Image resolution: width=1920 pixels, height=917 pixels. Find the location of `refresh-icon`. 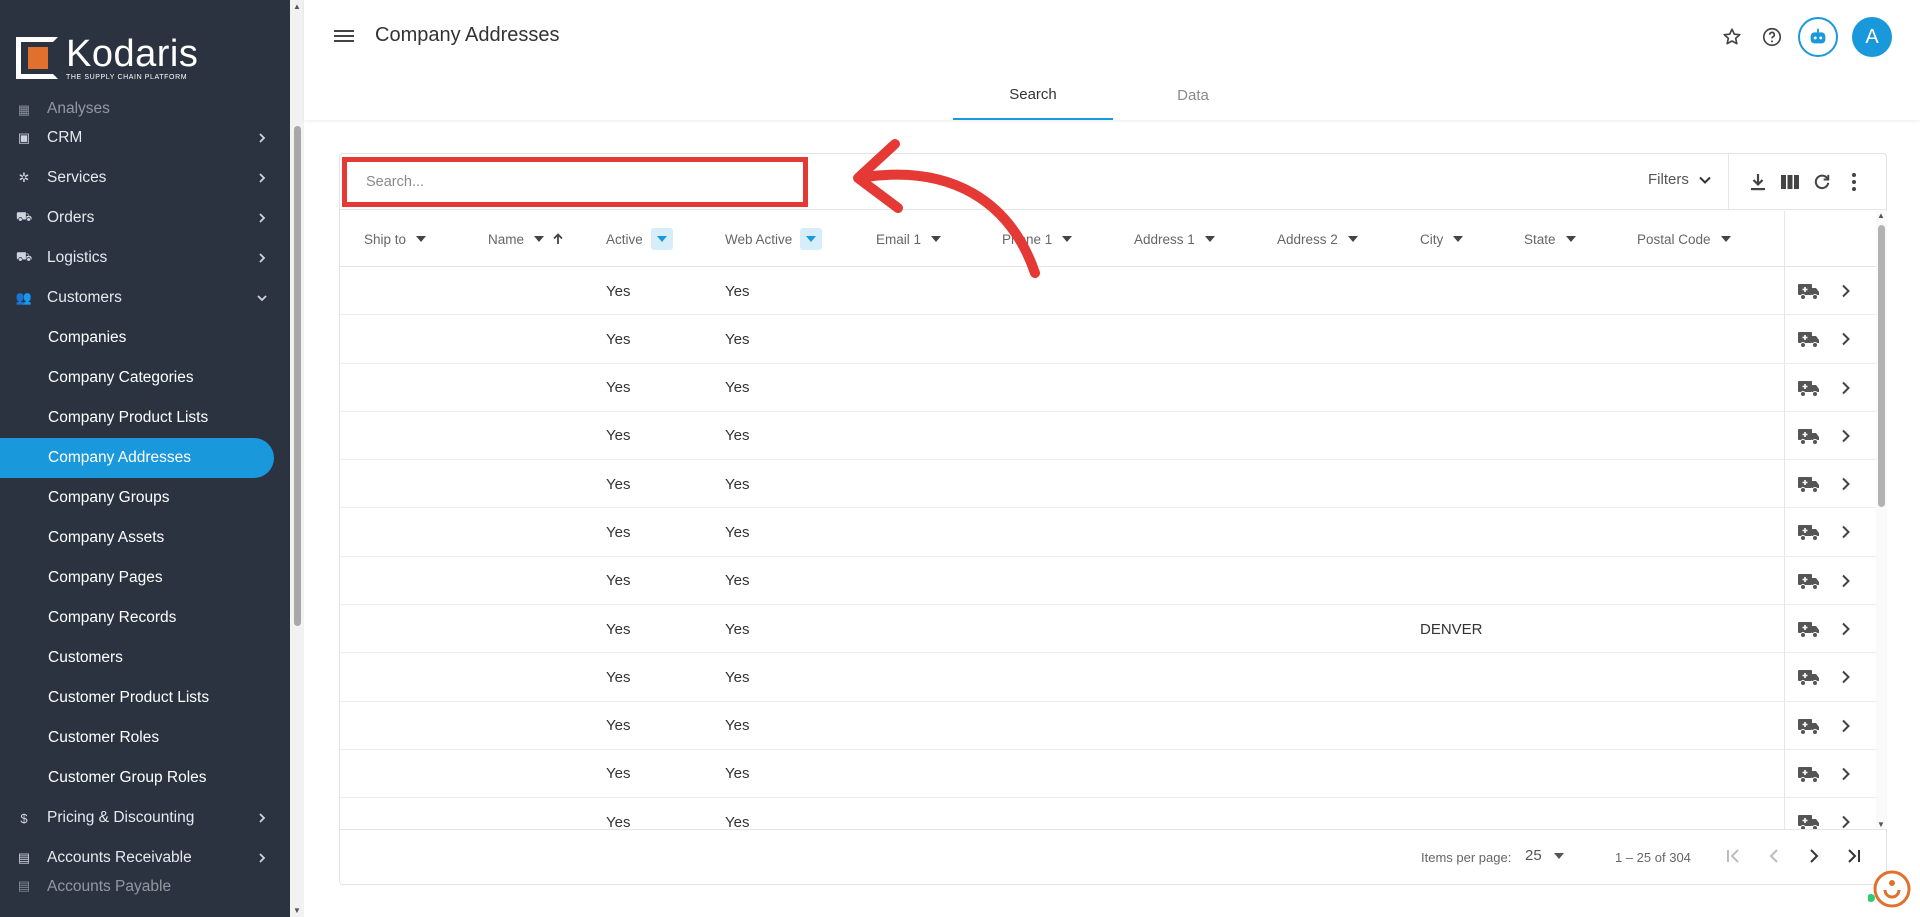

refresh-icon is located at coordinates (1822, 182).